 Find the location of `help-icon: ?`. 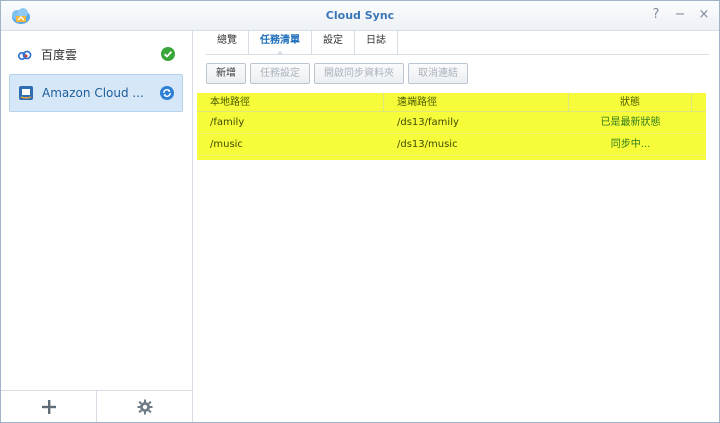

help-icon: ? is located at coordinates (656, 15).